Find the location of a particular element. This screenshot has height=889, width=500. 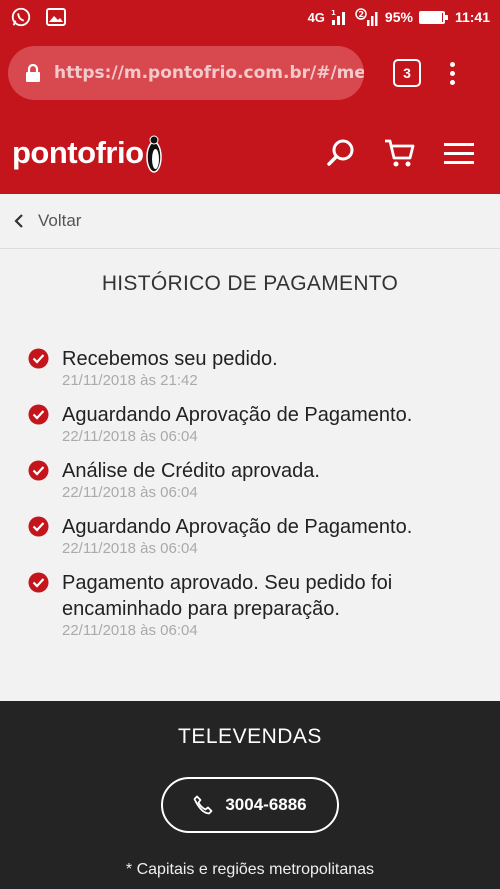

url-text: https://m.pontofrio.com.br/#/me is located at coordinates (209, 73).